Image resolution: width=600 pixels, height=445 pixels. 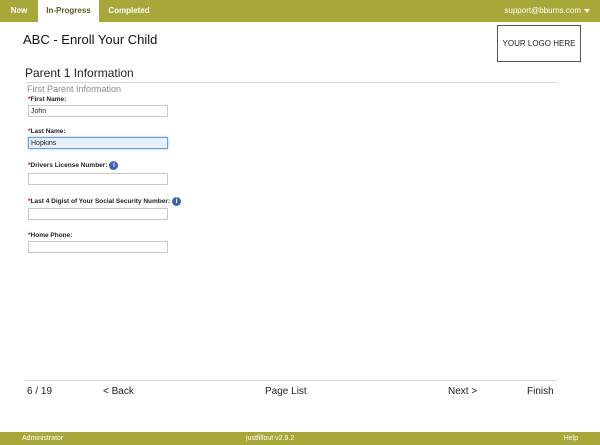 I want to click on tab-new: New, so click(x=19, y=11).